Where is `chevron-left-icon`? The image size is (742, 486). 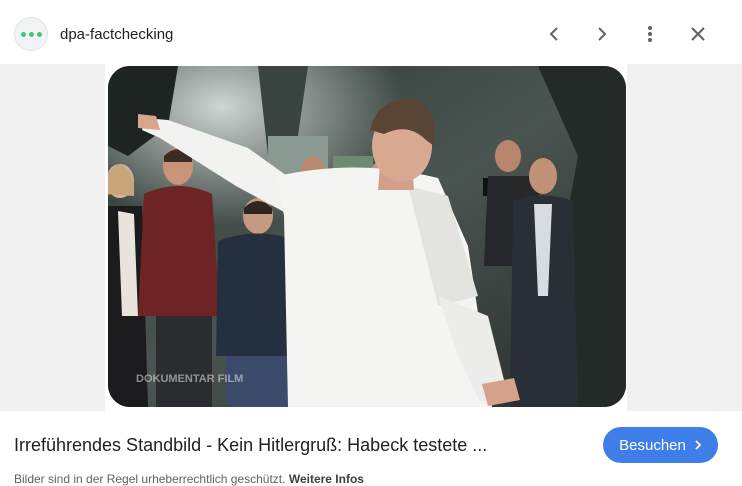 chevron-left-icon is located at coordinates (553, 34).